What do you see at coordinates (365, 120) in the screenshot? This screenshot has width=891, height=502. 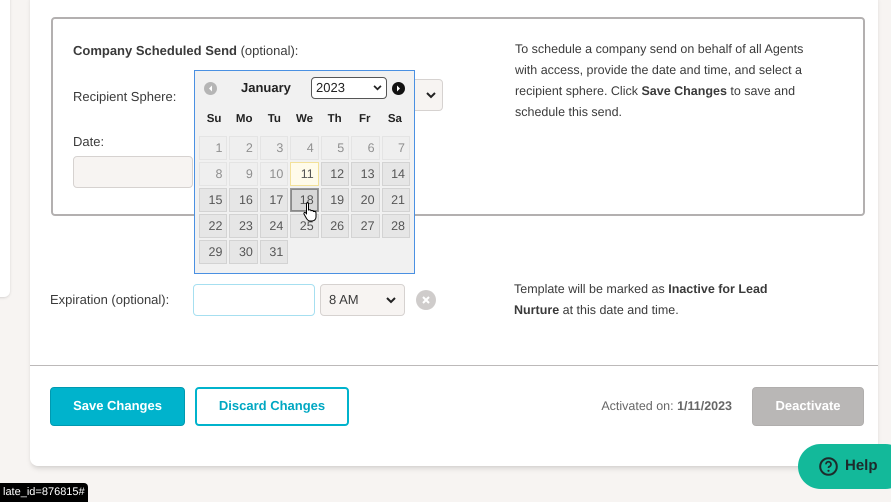 I see `weekday-label: Fr` at bounding box center [365, 120].